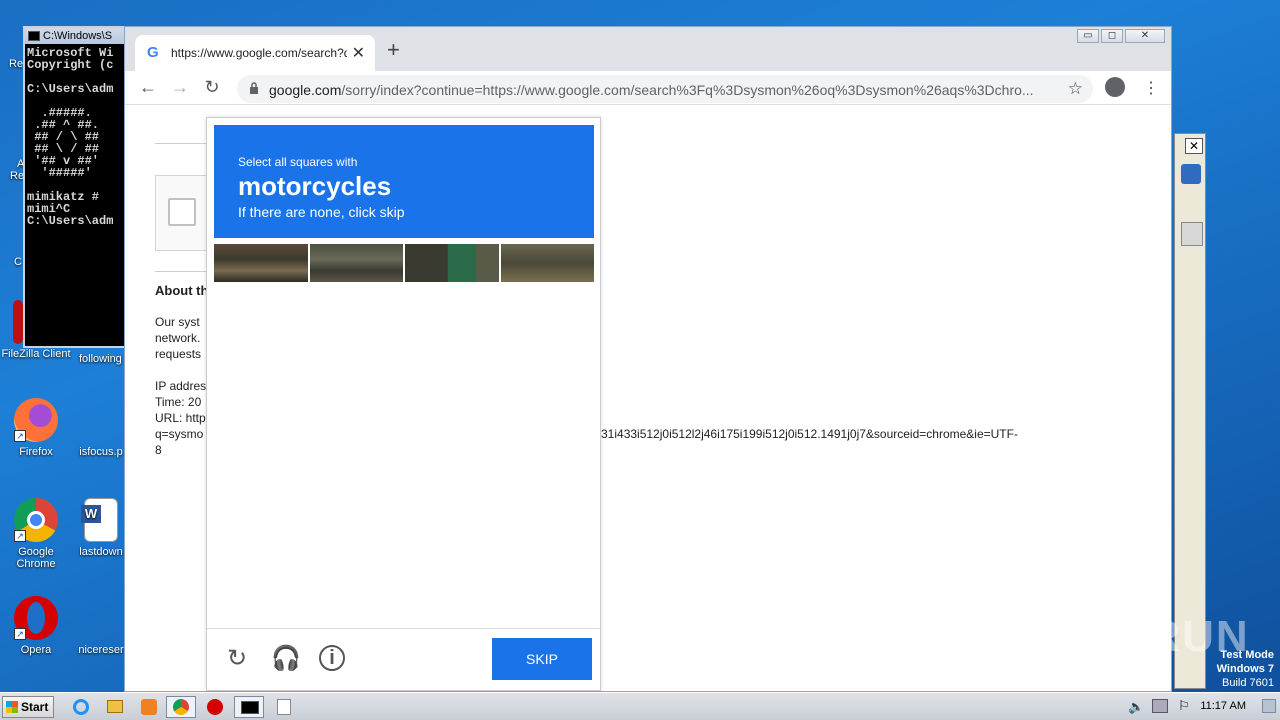 The height and width of the screenshot is (720, 1280). I want to click on recaptcha-footer: ↻ 🎧 i SKIP, so click(403, 659).